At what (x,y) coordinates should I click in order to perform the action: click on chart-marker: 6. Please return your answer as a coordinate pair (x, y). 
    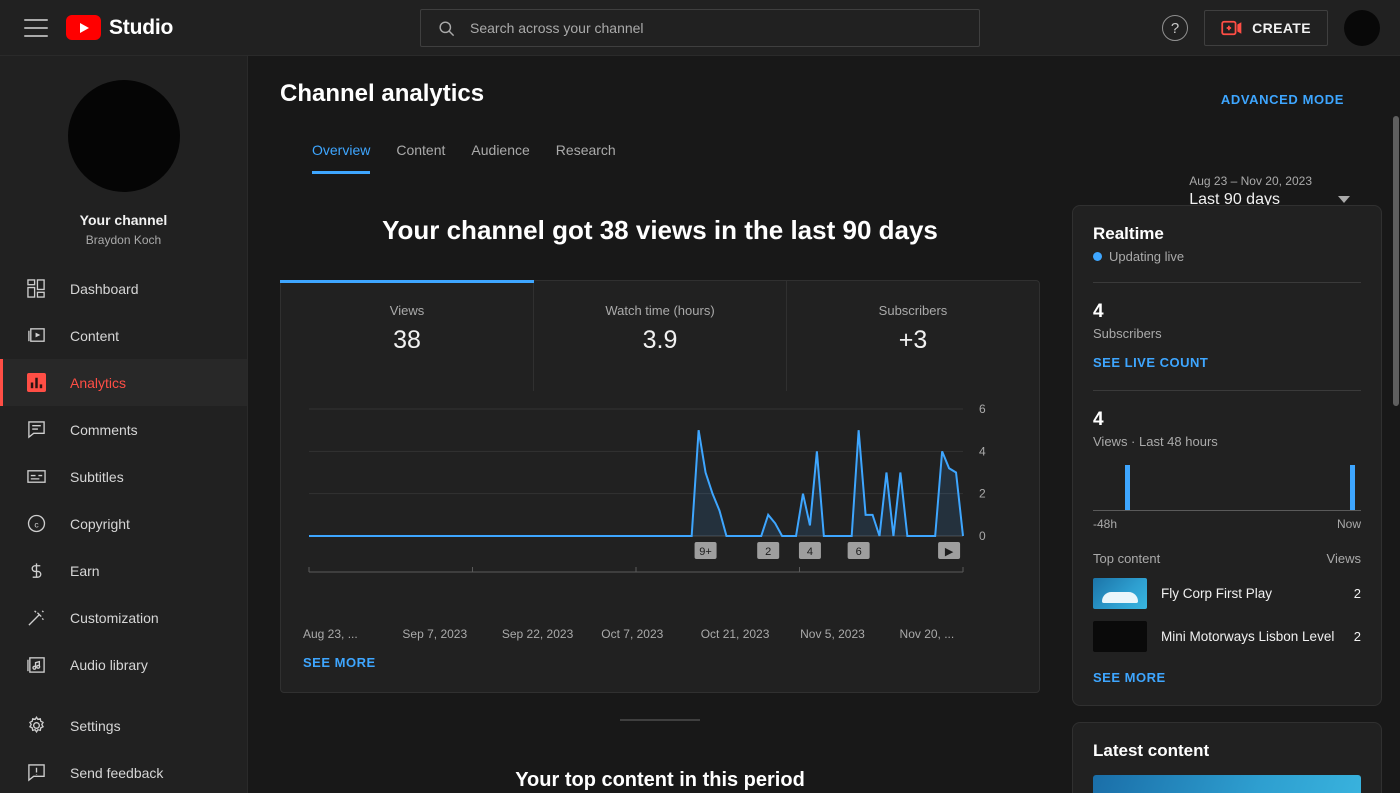
    Looking at the image, I should click on (858, 550).